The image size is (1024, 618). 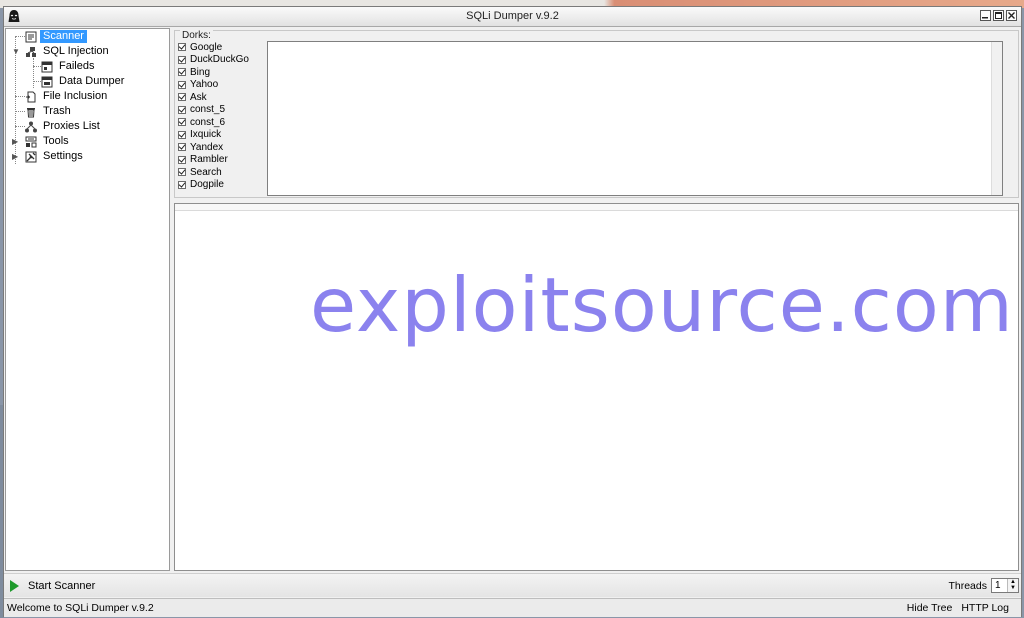 What do you see at coordinates (222, 85) in the screenshot?
I see `engine-checkbox-yahoo: Yahoo` at bounding box center [222, 85].